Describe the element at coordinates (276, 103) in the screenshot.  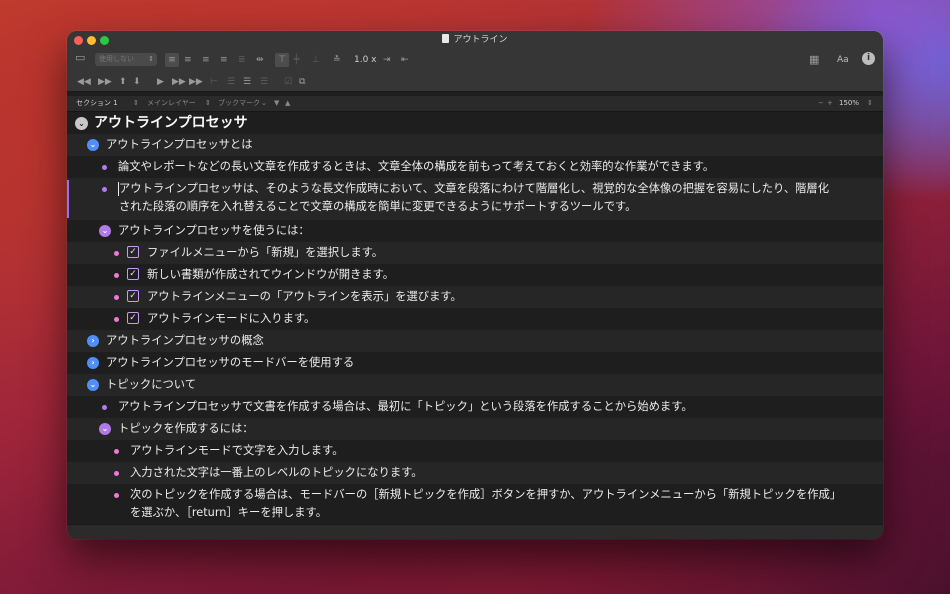
I see `bookmark-prev-icon: ▼` at that location.